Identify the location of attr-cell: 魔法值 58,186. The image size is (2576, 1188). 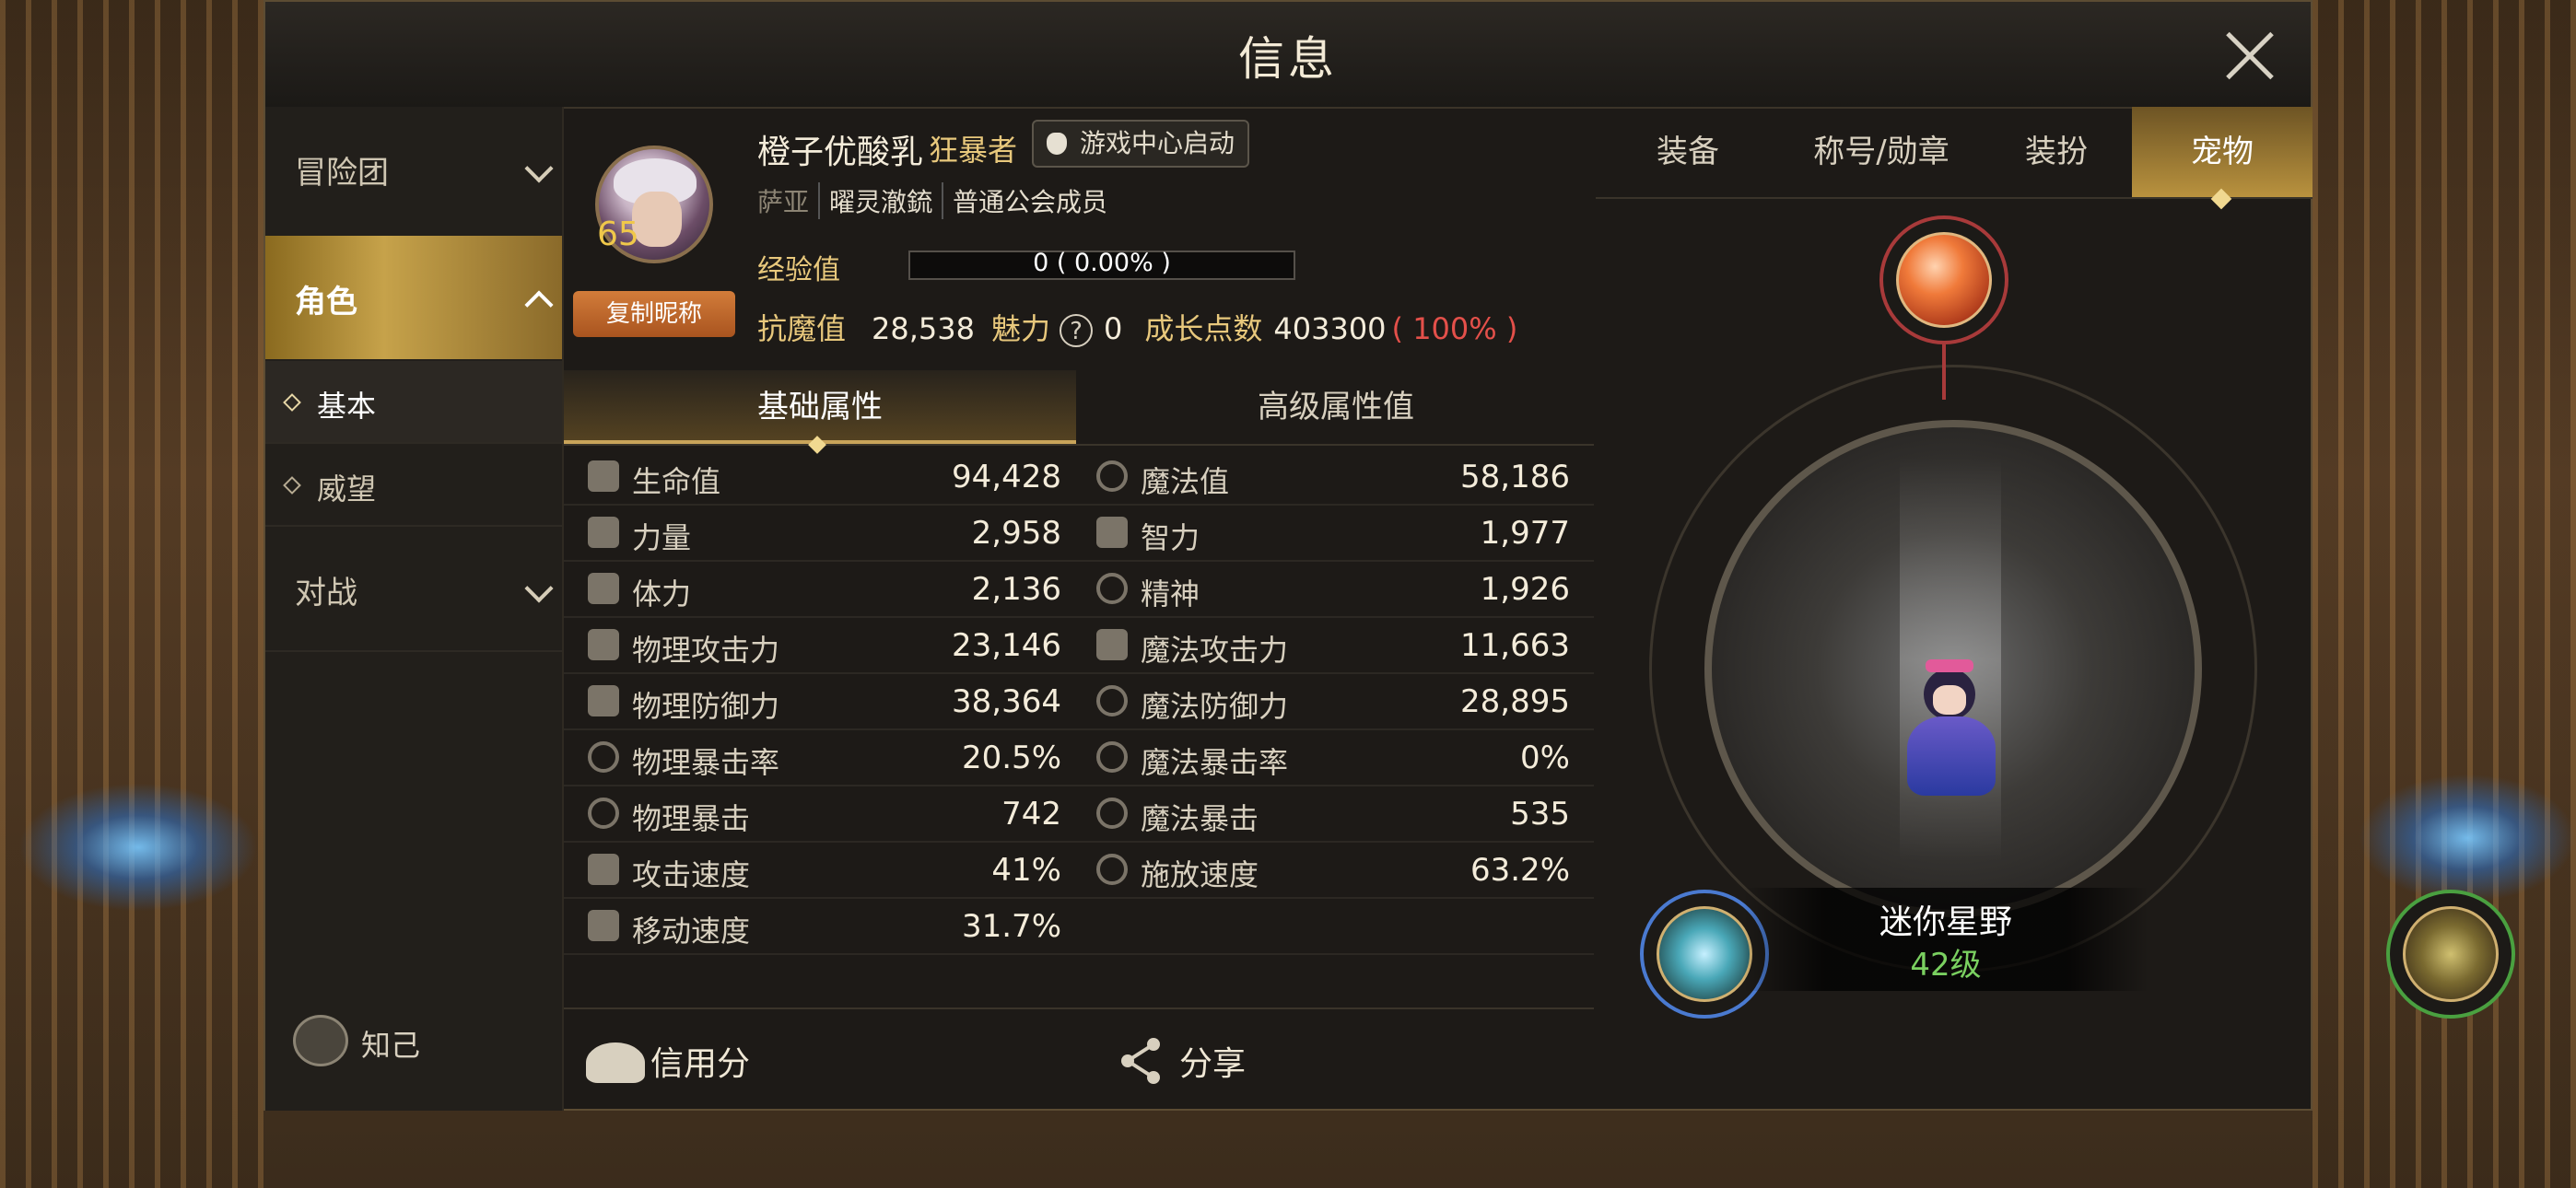
(1321, 476).